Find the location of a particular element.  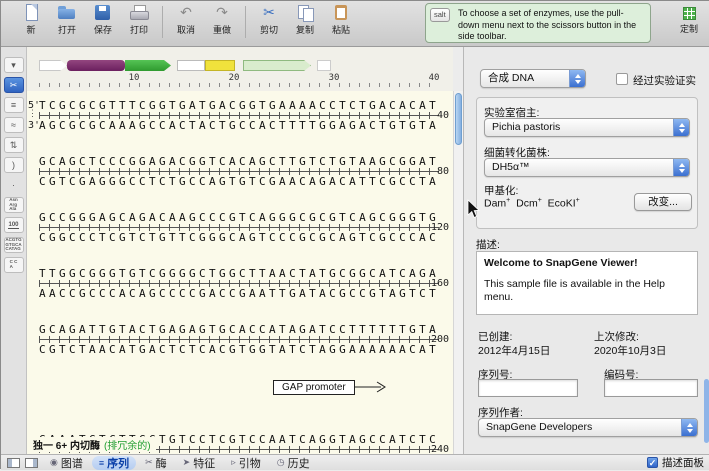

save-label: 保存 is located at coordinates (102, 30).